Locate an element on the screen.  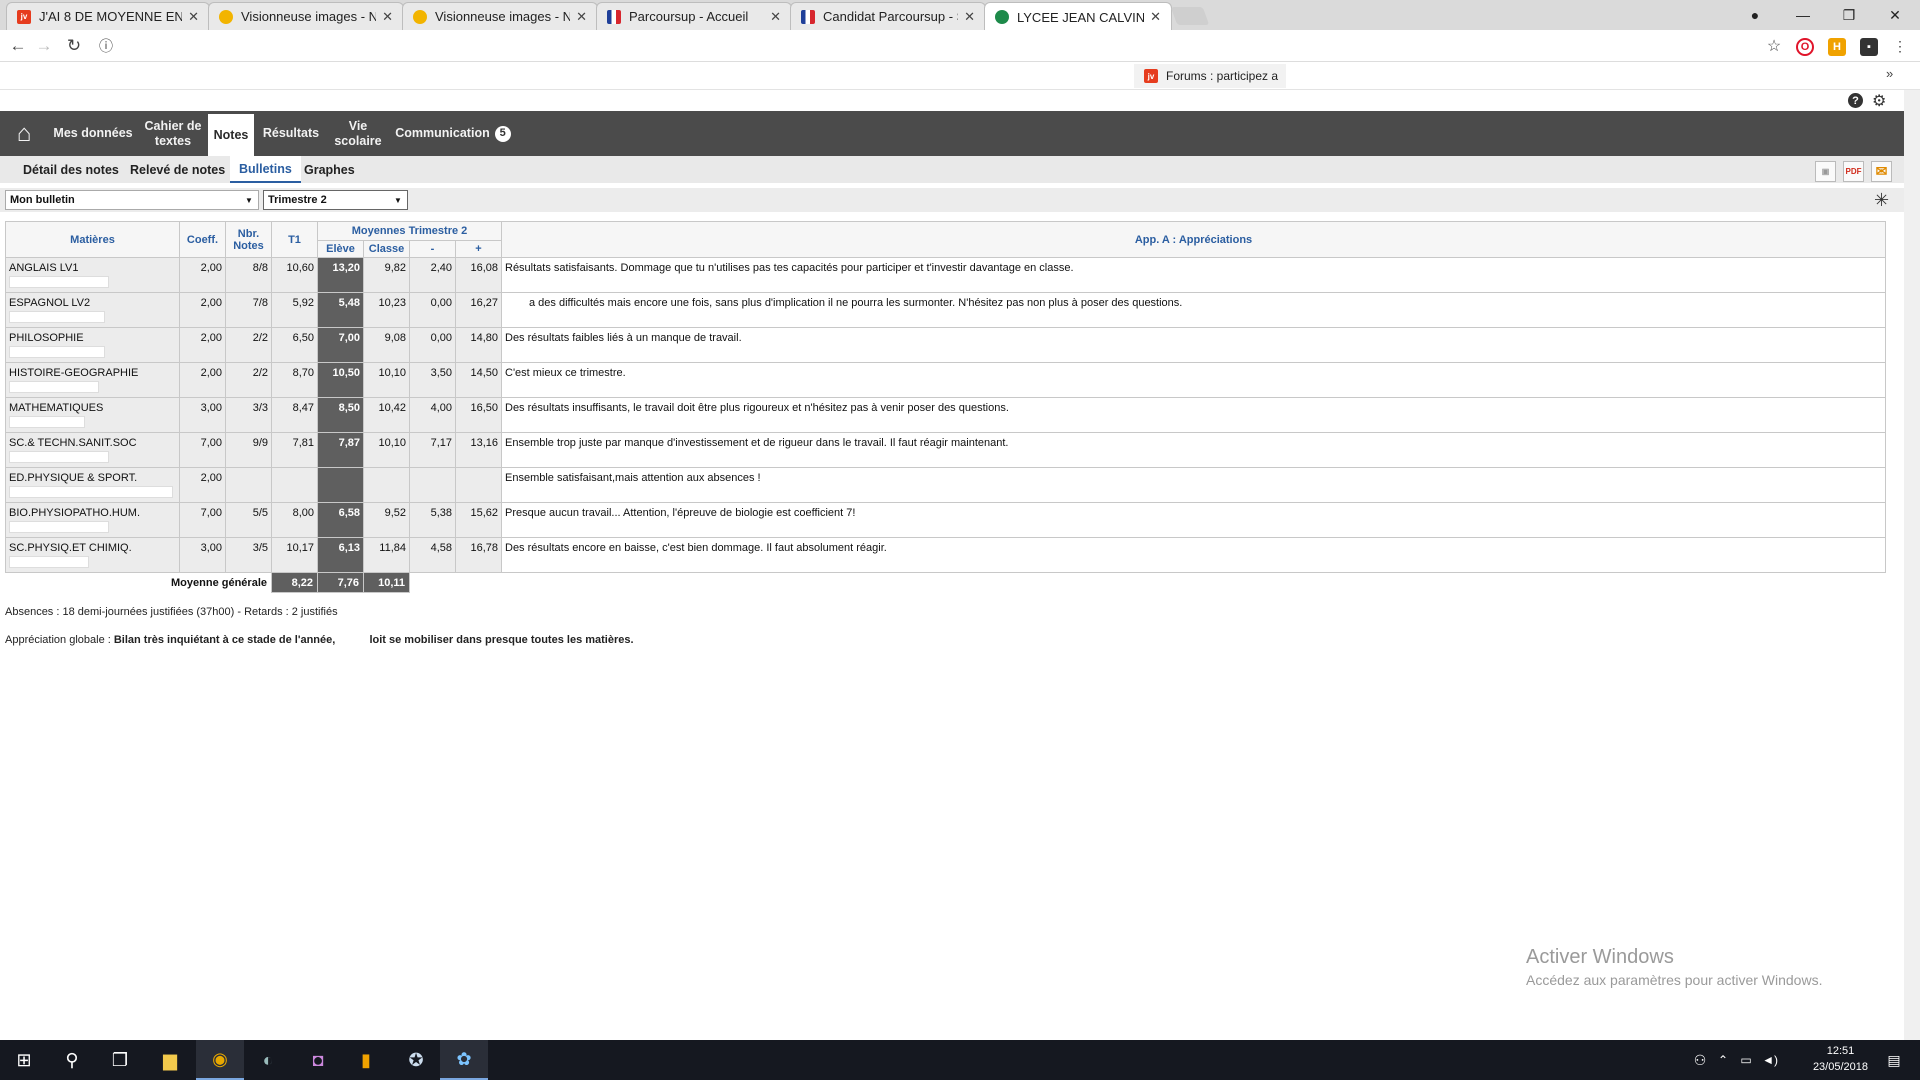
system-clock: 12:51 23/05/2018 is located at coordinates (1840, 1059).